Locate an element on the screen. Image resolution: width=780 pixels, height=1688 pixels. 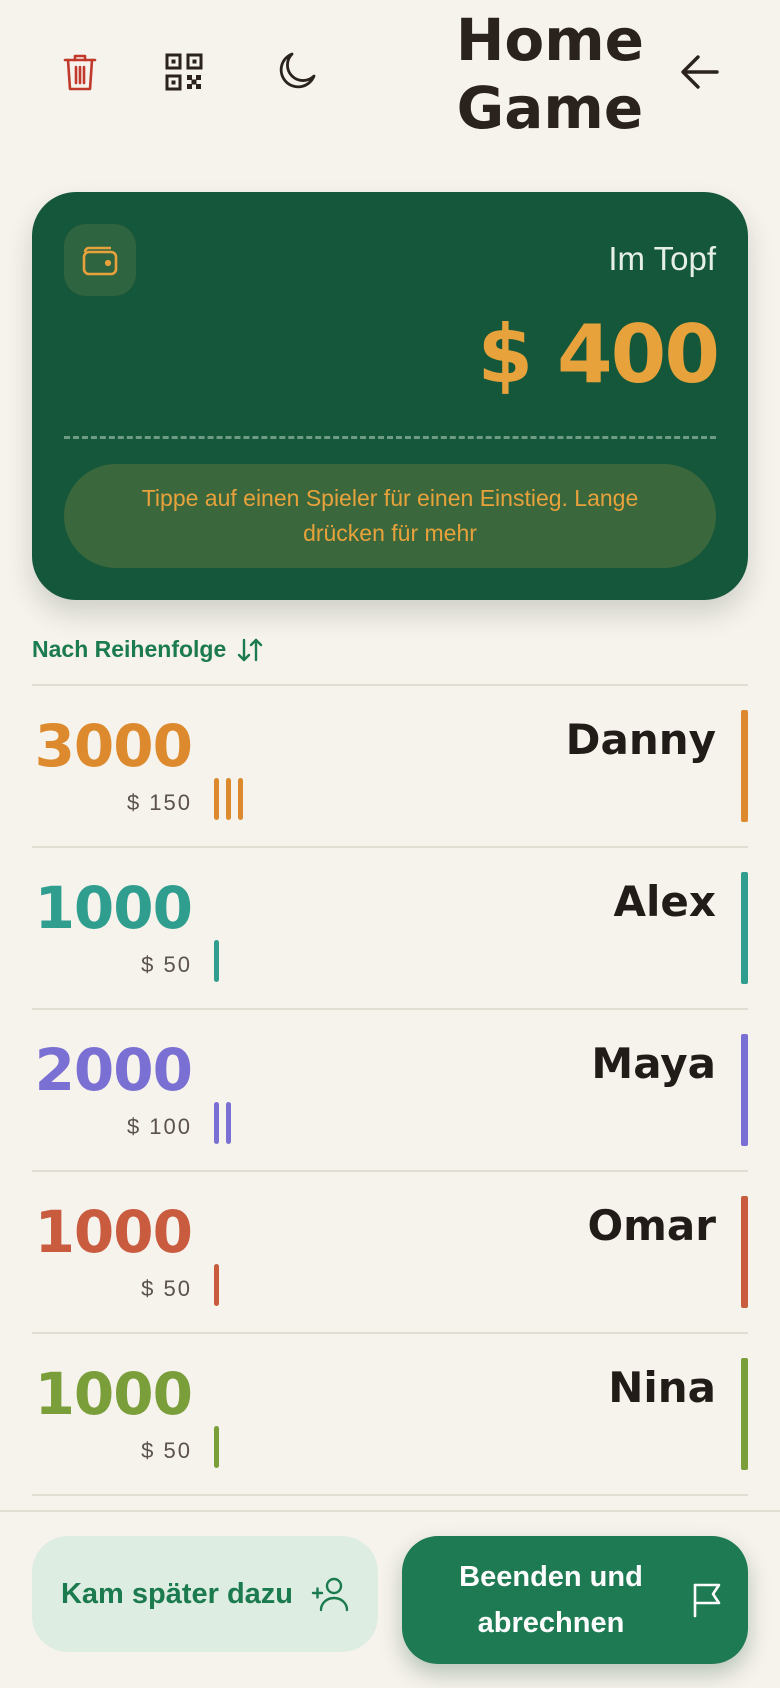
player-row: 1000 $ 50 Nina is located at coordinates (390, 1415).